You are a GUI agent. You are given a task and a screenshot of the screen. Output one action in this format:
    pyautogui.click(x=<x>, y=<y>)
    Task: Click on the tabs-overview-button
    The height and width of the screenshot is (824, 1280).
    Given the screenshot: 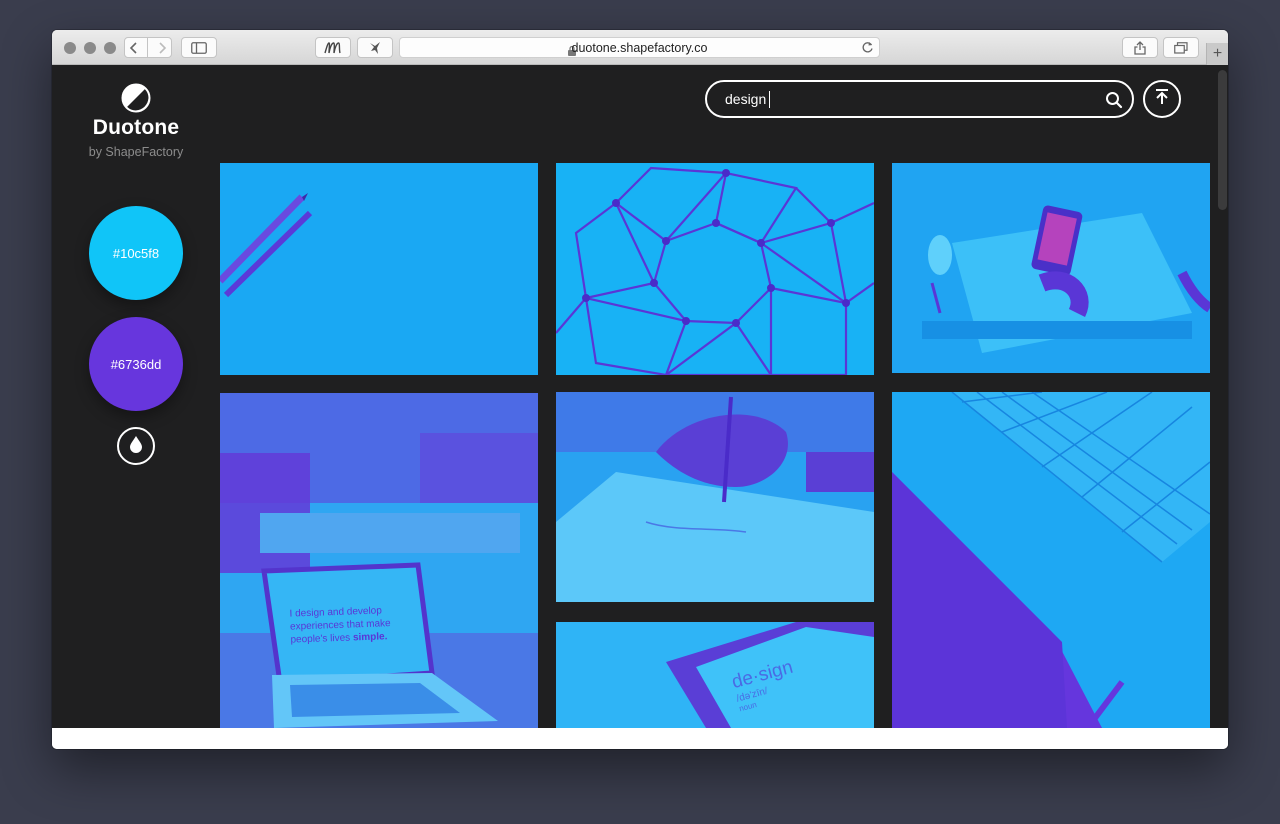 What is the action you would take?
    pyautogui.click(x=1181, y=47)
    